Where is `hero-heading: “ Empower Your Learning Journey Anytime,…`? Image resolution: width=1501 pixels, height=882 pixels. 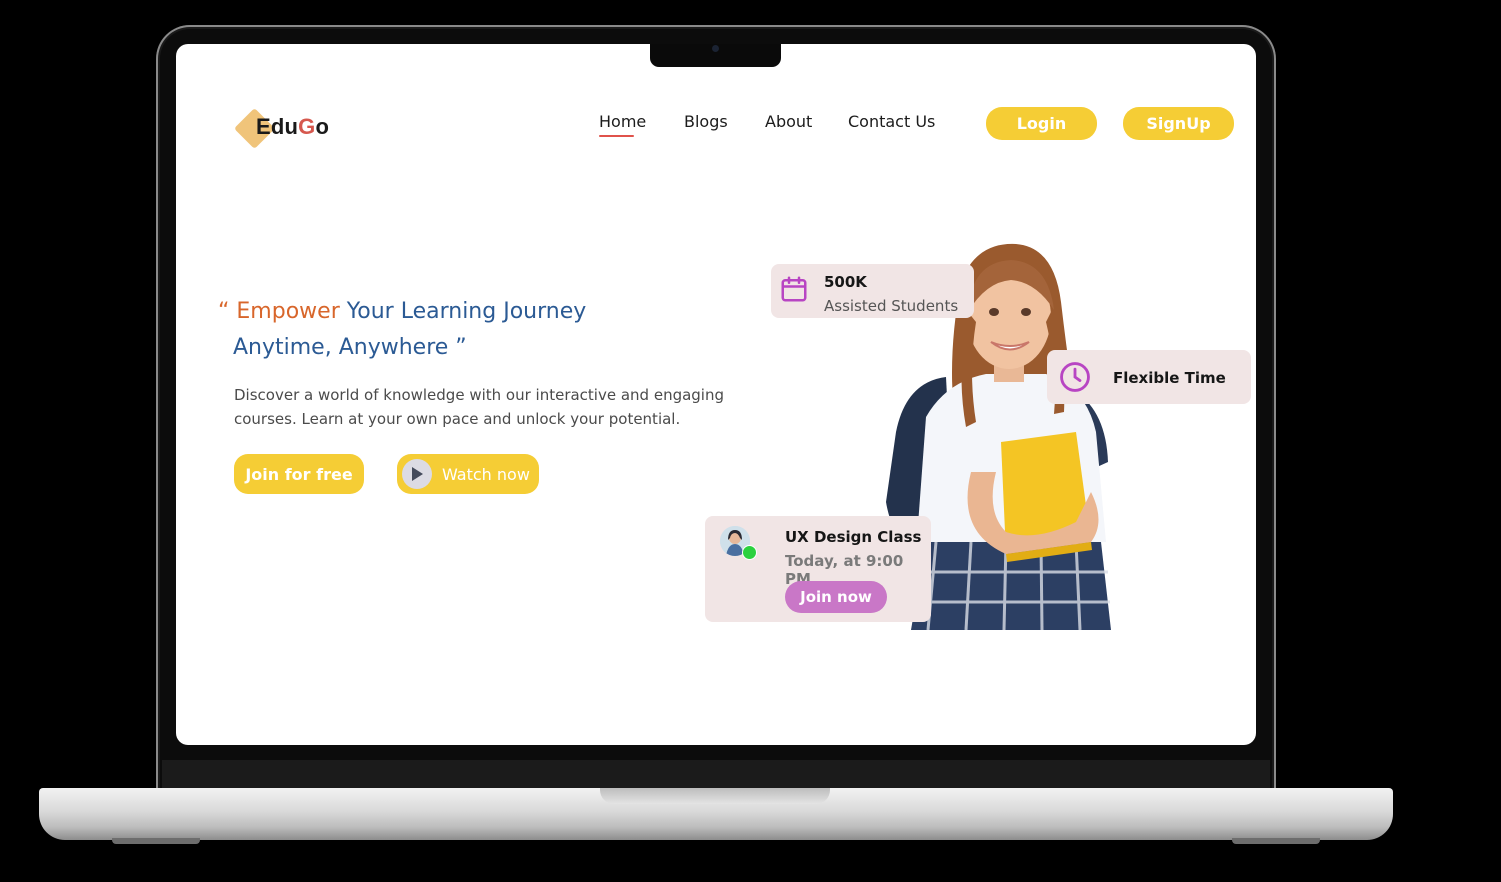 hero-heading: “ Empower Your Learning Journey Anytime,… is located at coordinates (402, 329).